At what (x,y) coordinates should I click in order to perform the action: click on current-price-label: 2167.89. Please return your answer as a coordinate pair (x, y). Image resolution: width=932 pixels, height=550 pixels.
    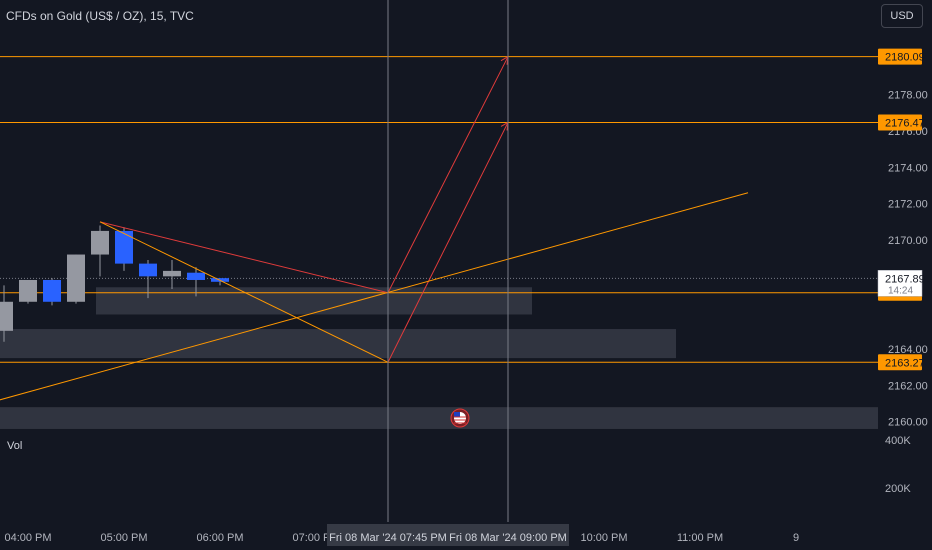
    Looking at the image, I should click on (905, 279).